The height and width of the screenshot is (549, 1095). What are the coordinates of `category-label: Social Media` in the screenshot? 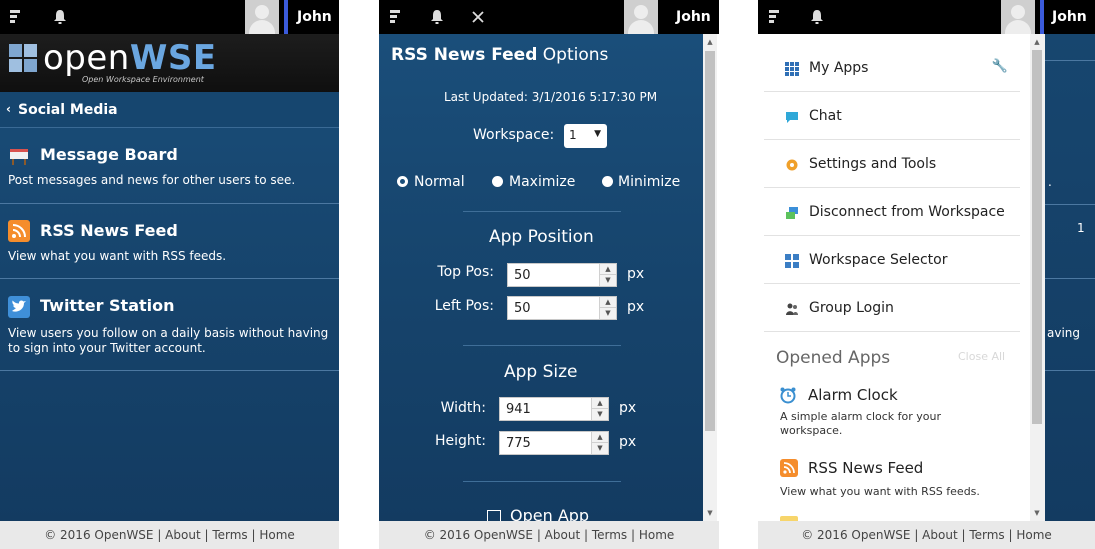 It's located at (68, 110).